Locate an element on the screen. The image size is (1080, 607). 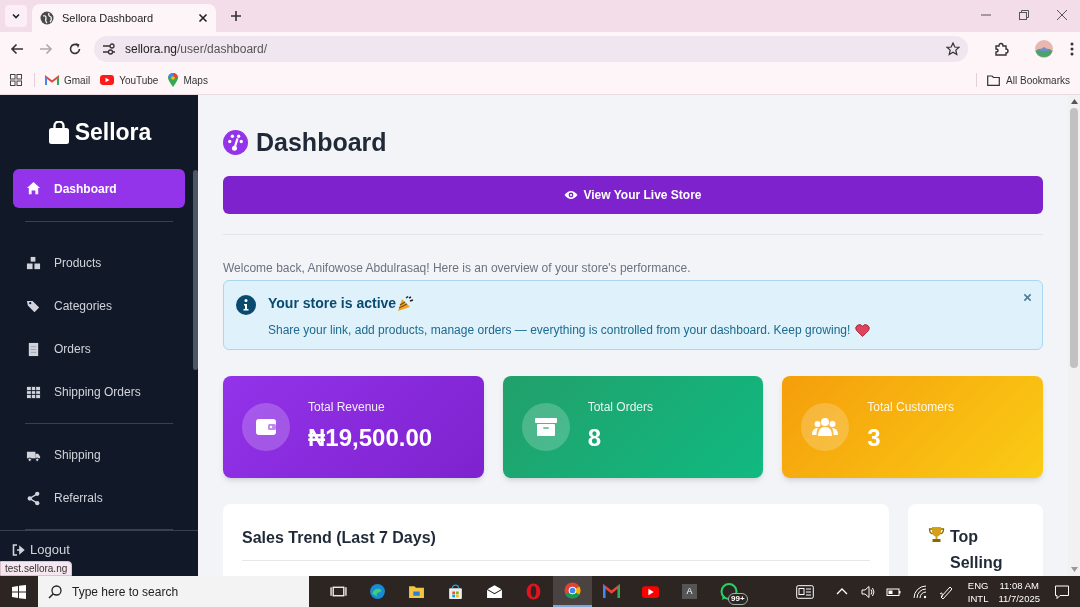
welcome-text: Welcome back, Anifowose Abdulrasaq! Here is an overview of your store's performance. is located at coordinates (457, 268).